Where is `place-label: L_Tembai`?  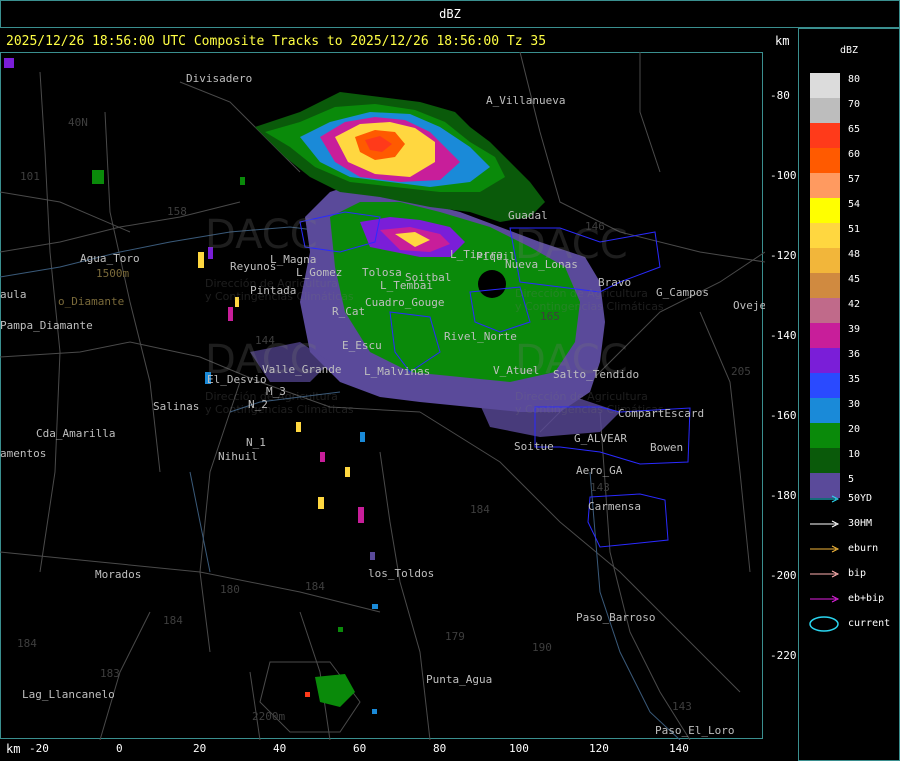
place-label: L_Tembai is located at coordinates (406, 285).